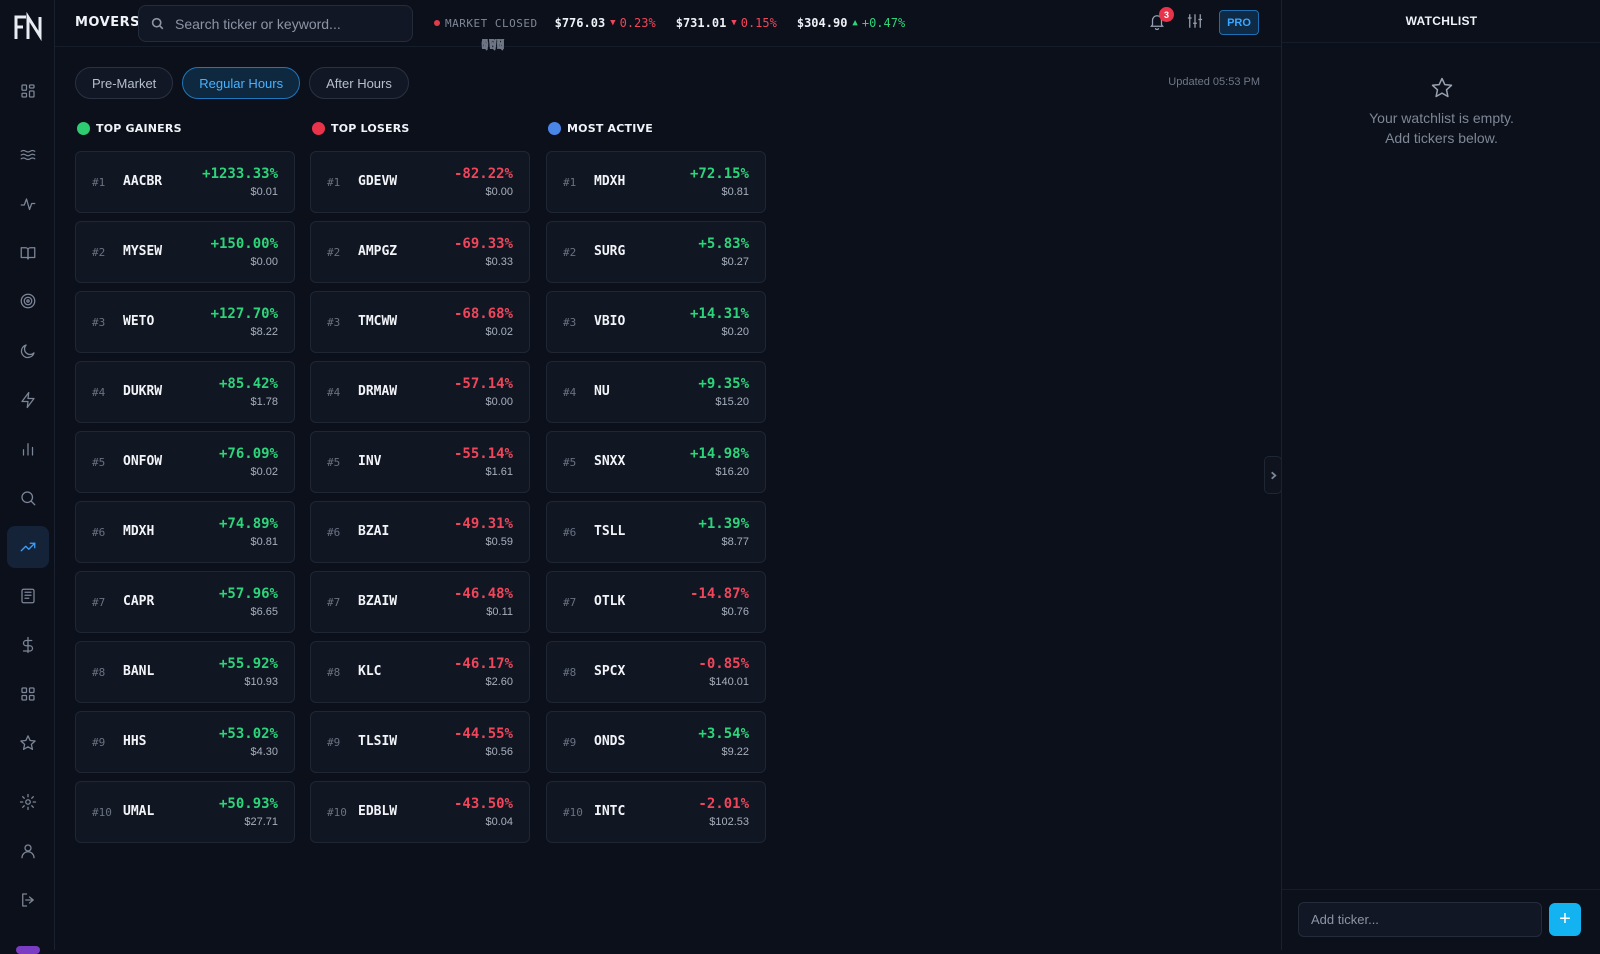 The image size is (1600, 954). Describe the element at coordinates (1420, 919) in the screenshot. I see `add-ticker-input` at that location.